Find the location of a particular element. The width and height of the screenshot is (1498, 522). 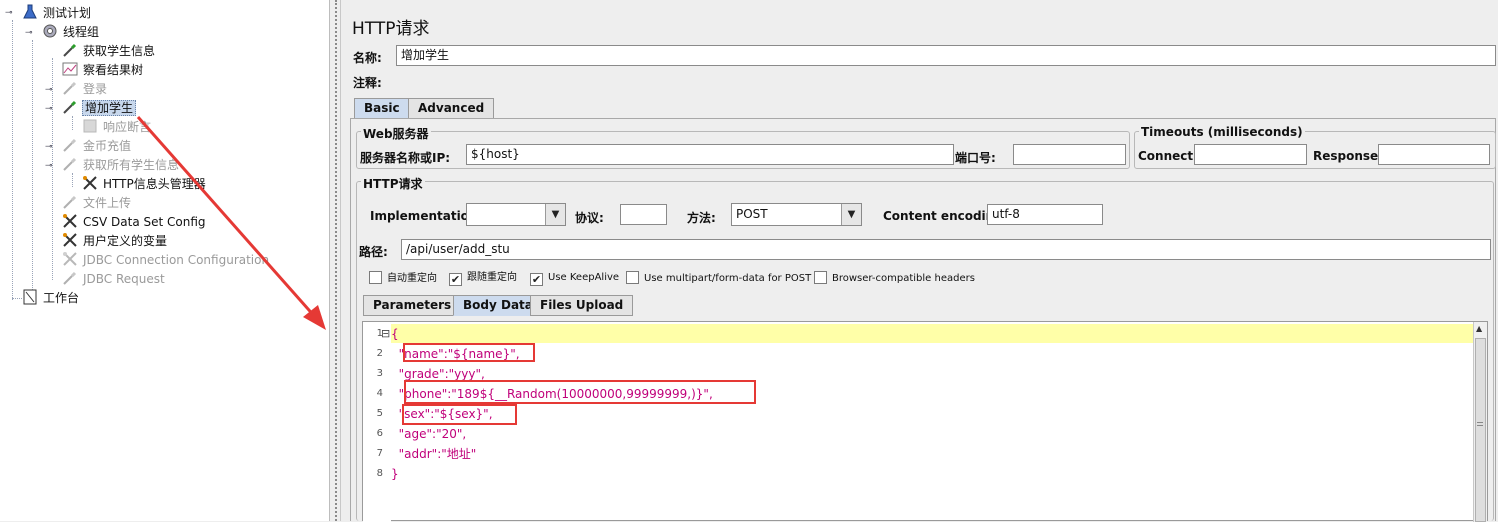

checkbox-keepalive: ✔ Use KeepAlive is located at coordinates (575, 278).